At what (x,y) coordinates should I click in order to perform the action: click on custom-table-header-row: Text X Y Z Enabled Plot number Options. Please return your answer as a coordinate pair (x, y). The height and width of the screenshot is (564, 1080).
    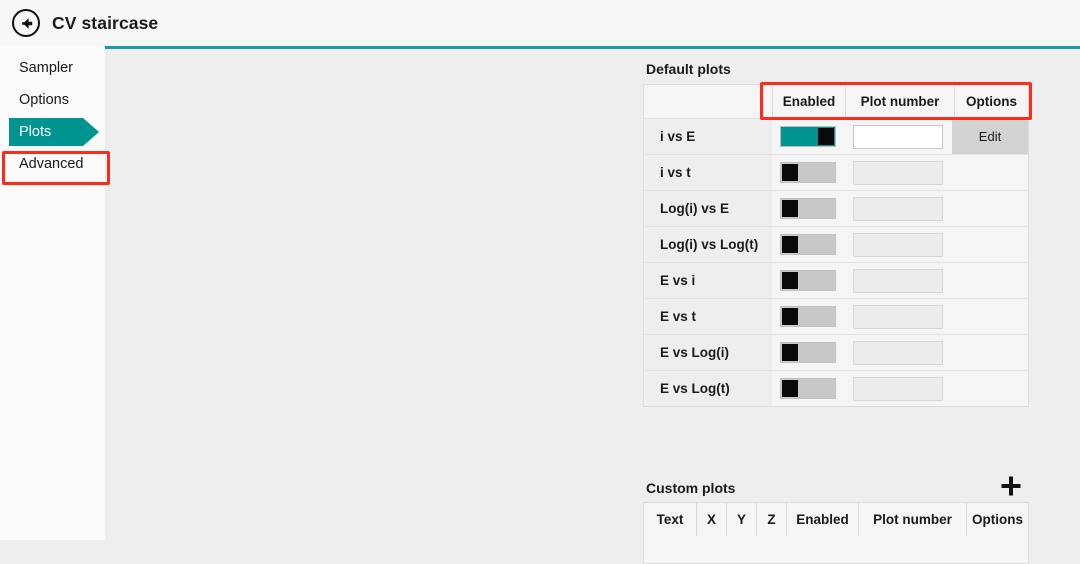
    Looking at the image, I should click on (836, 519).